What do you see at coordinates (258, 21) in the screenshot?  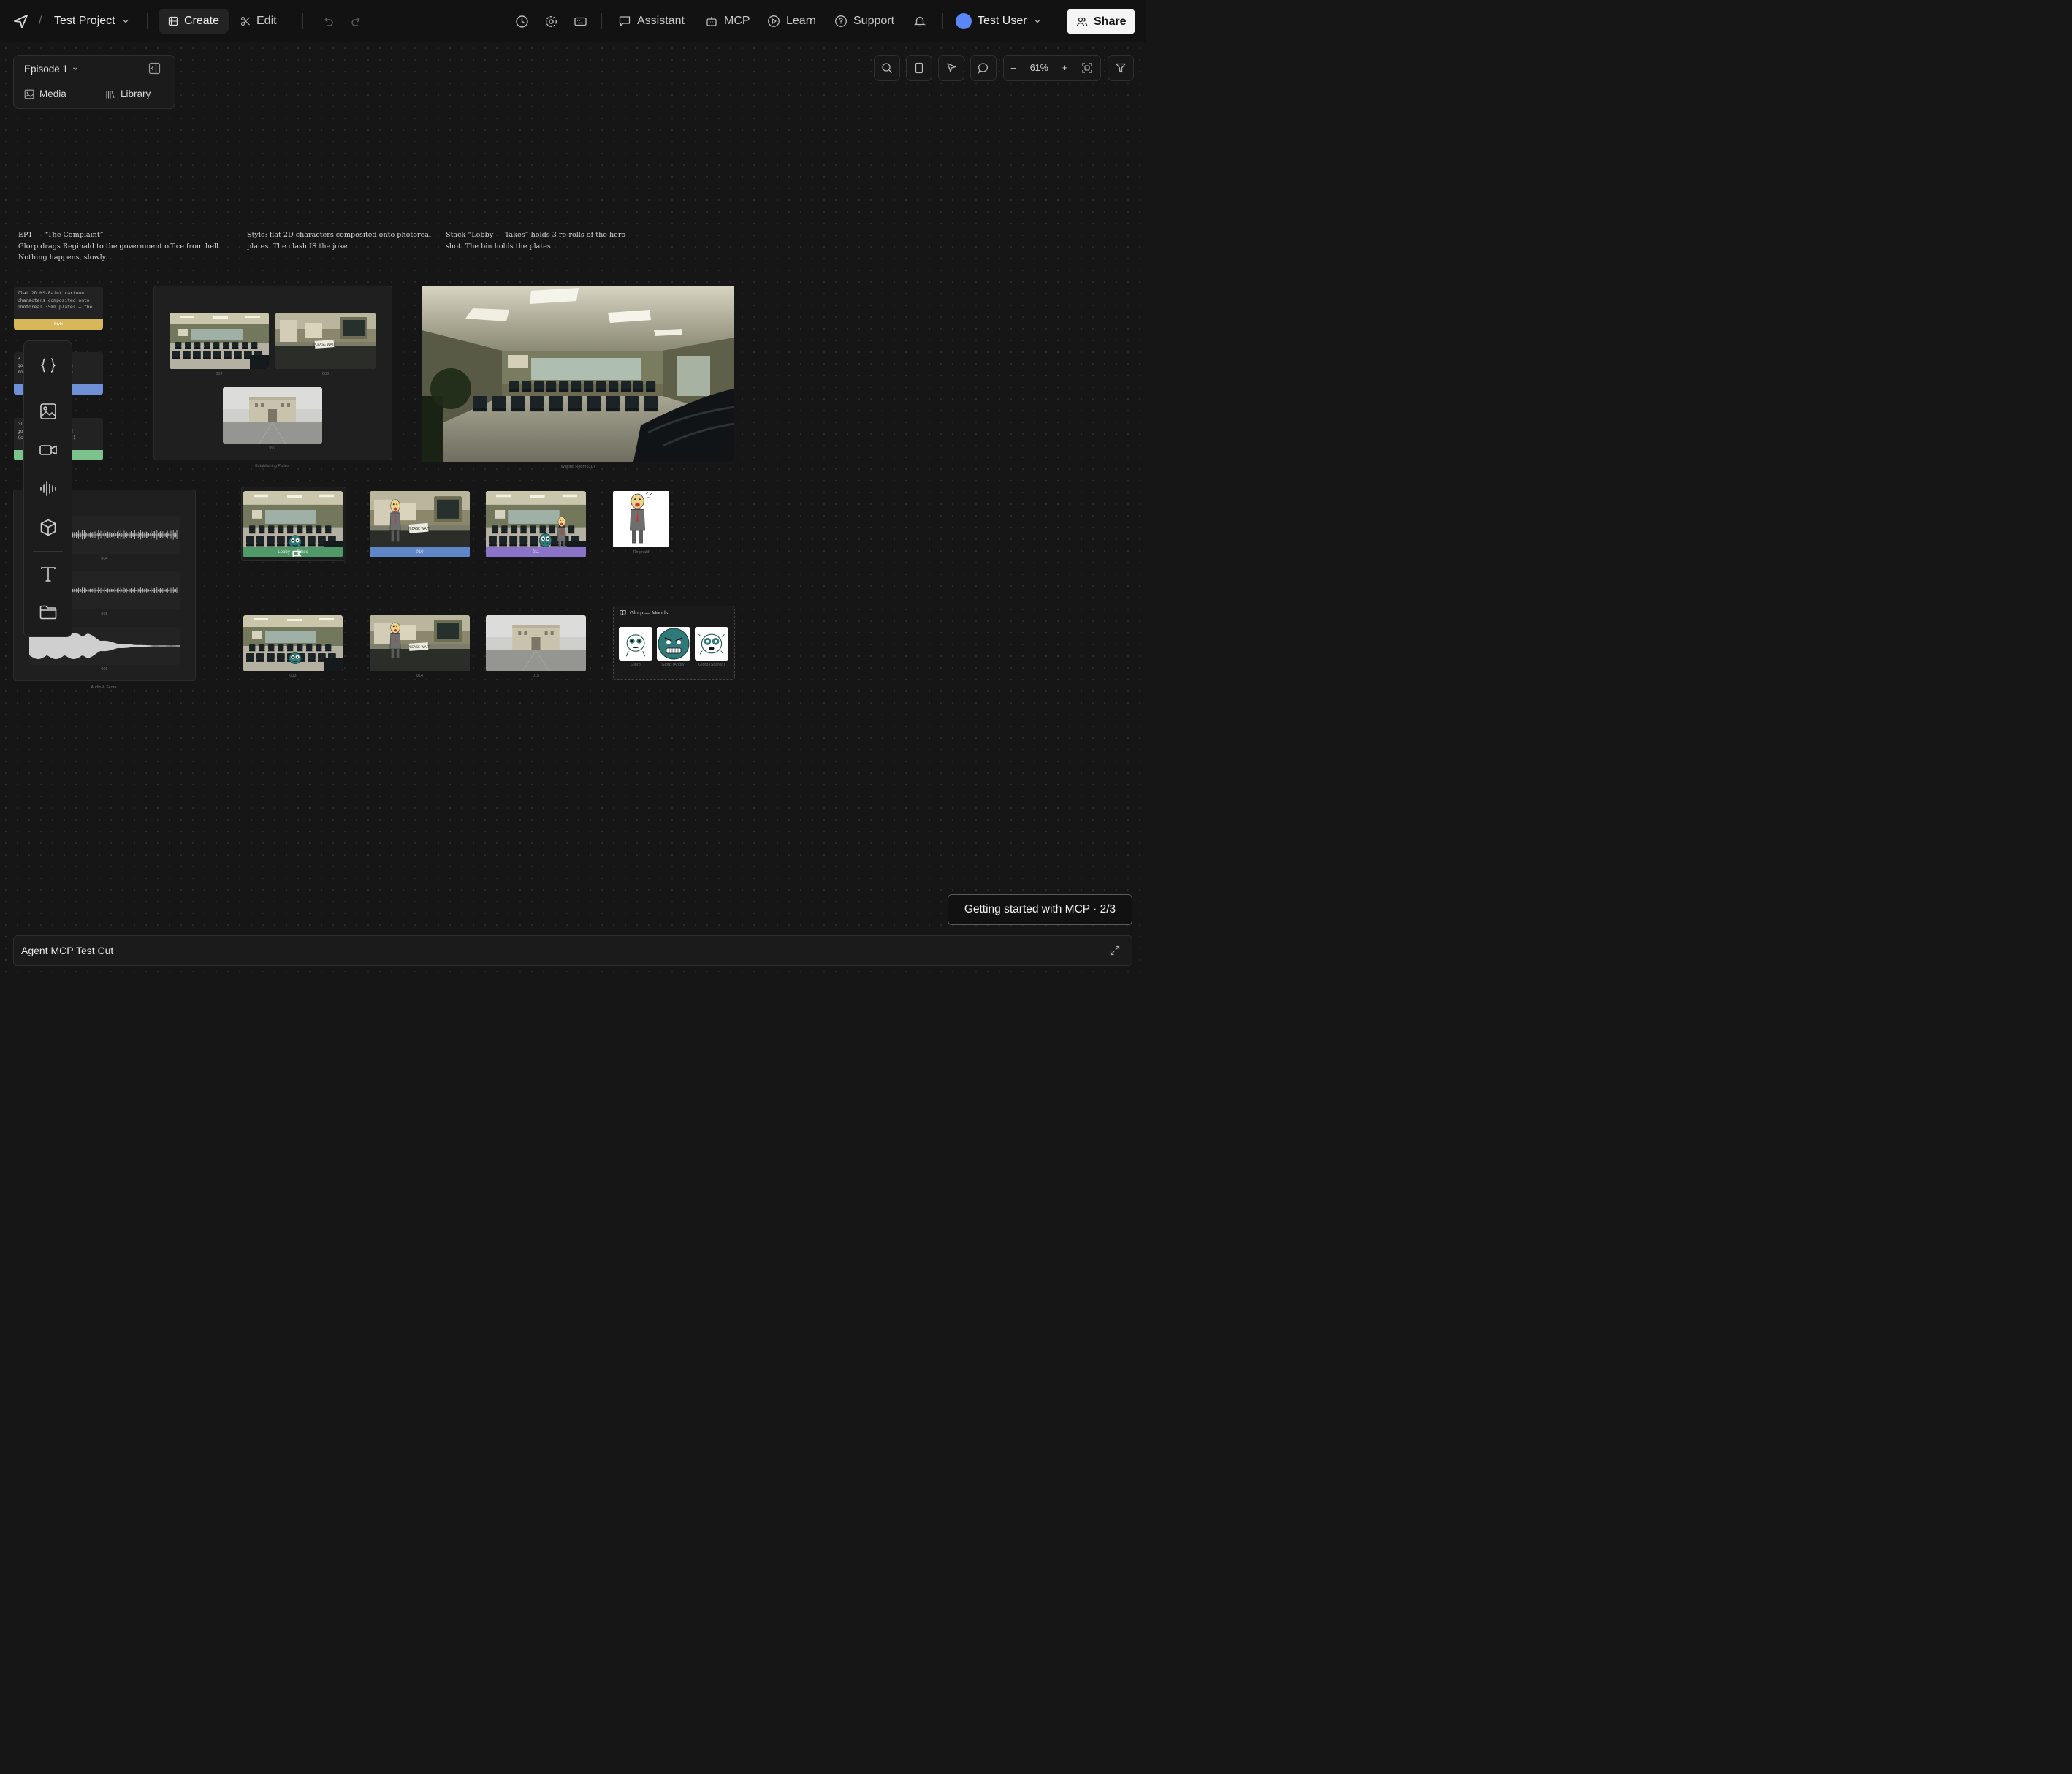 I see `tab-edit: Edit` at bounding box center [258, 21].